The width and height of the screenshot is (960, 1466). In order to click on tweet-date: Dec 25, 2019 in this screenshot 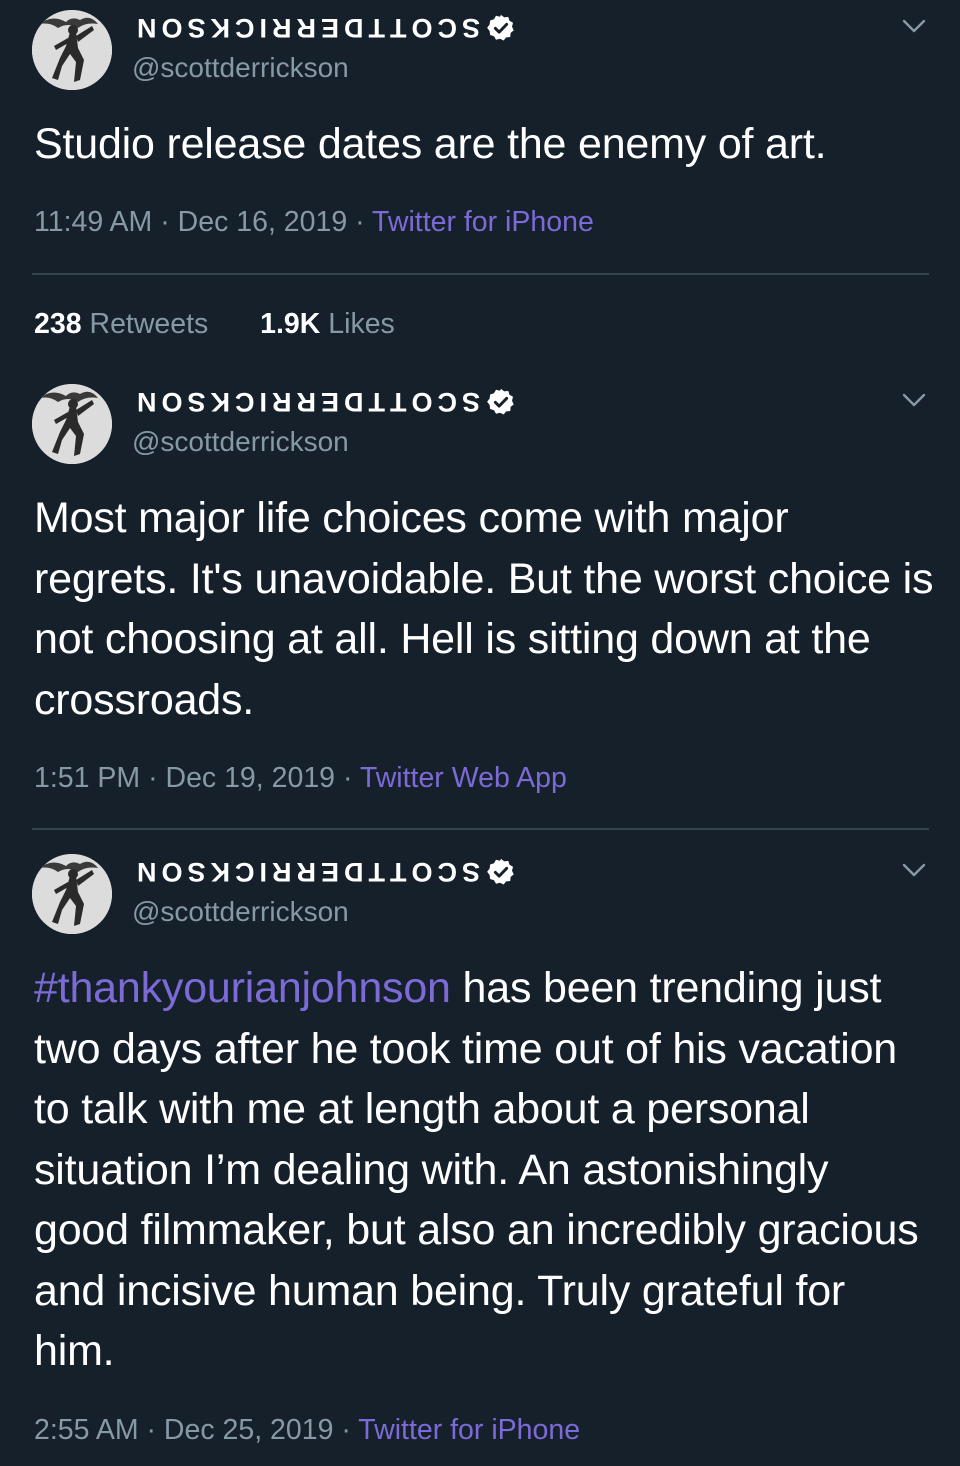, I will do `click(249, 1430)`.